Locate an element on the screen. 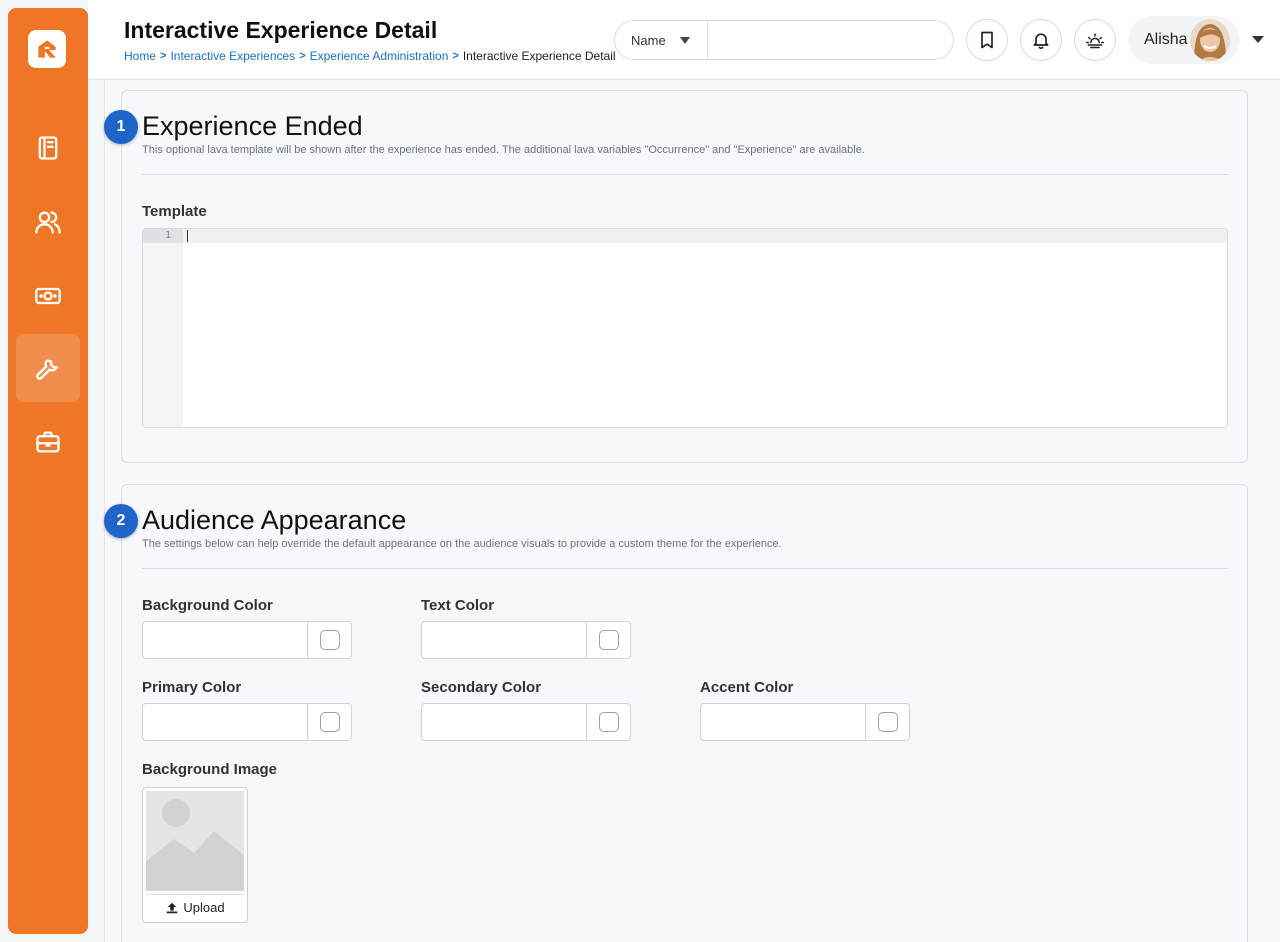 The image size is (1280, 942). user-name: Alisha is located at coordinates (1166, 39).